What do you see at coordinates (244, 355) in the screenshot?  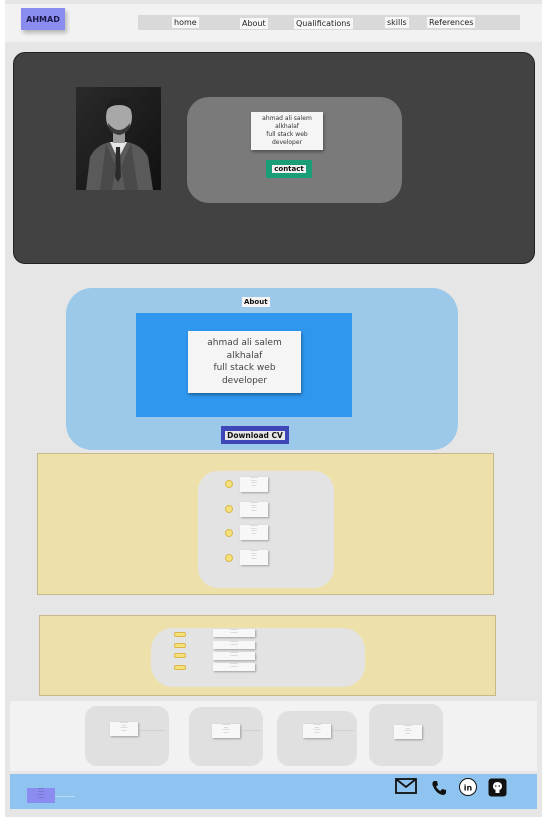 I see `about-name-line2: alkhalaf` at bounding box center [244, 355].